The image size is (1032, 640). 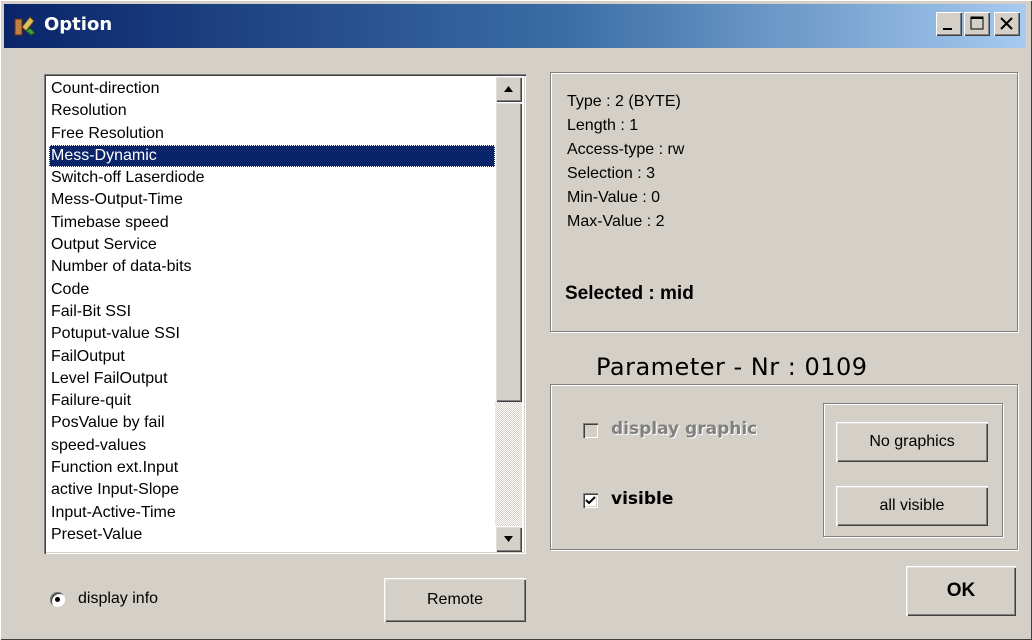 I want to click on close-button, so click(x=1007, y=24).